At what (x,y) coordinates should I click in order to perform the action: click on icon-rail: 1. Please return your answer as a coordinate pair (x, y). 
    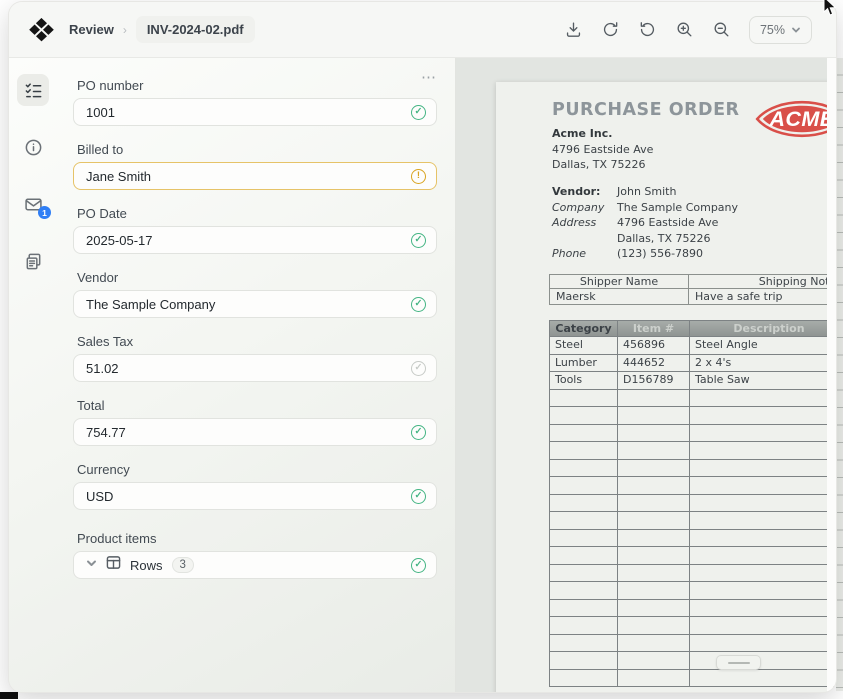
    Looking at the image, I should click on (33, 375).